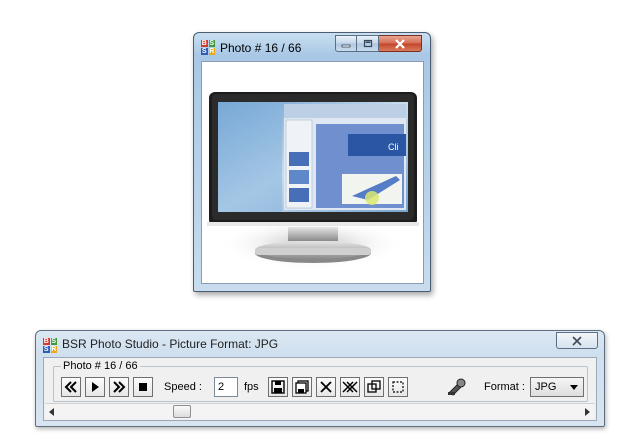 The image size is (636, 441). Describe the element at coordinates (183, 387) in the screenshot. I see `speed-label: Speed :` at that location.